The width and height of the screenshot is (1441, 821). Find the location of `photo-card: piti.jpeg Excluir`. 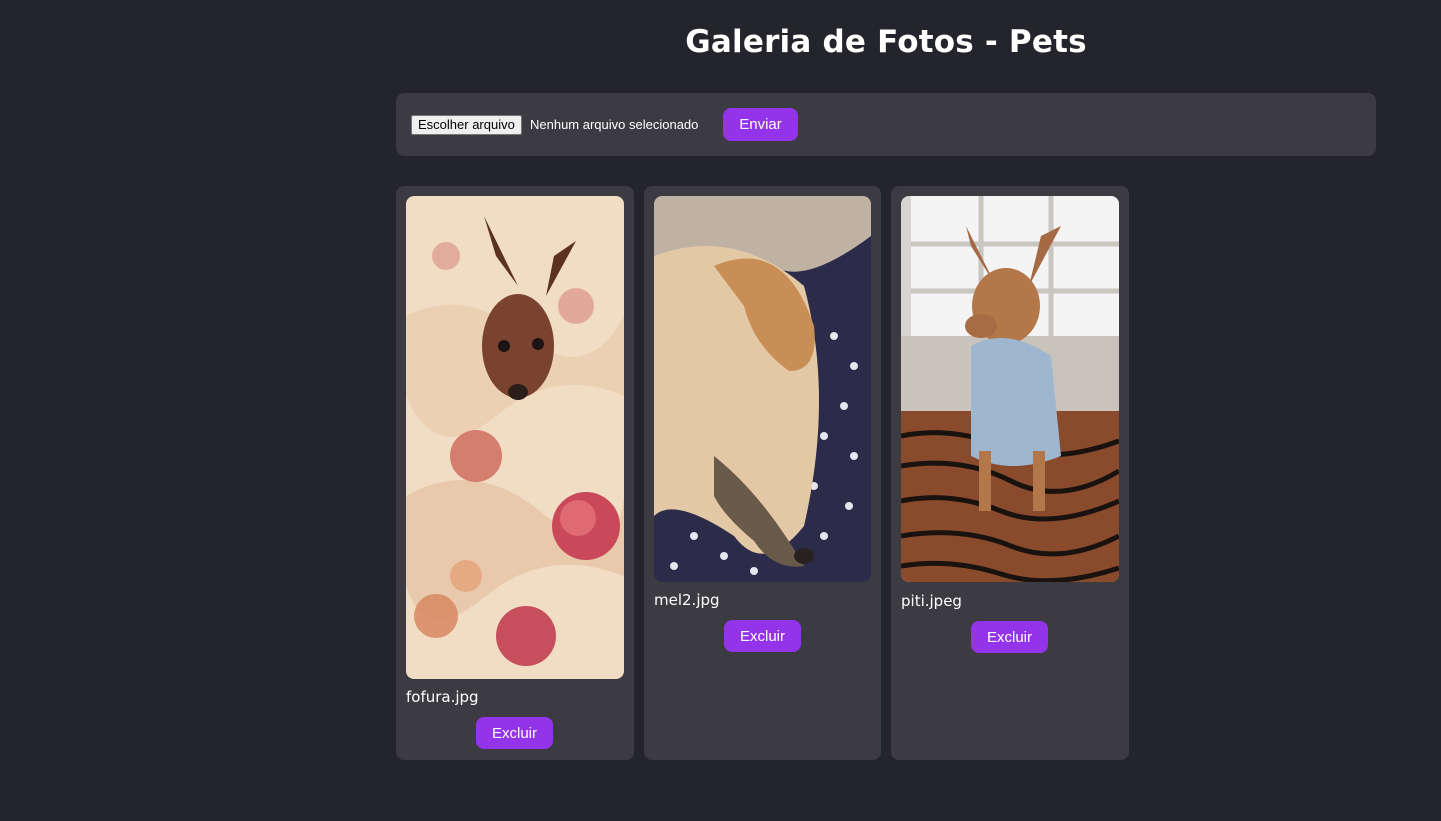

photo-card: piti.jpeg Excluir is located at coordinates (1010, 473).